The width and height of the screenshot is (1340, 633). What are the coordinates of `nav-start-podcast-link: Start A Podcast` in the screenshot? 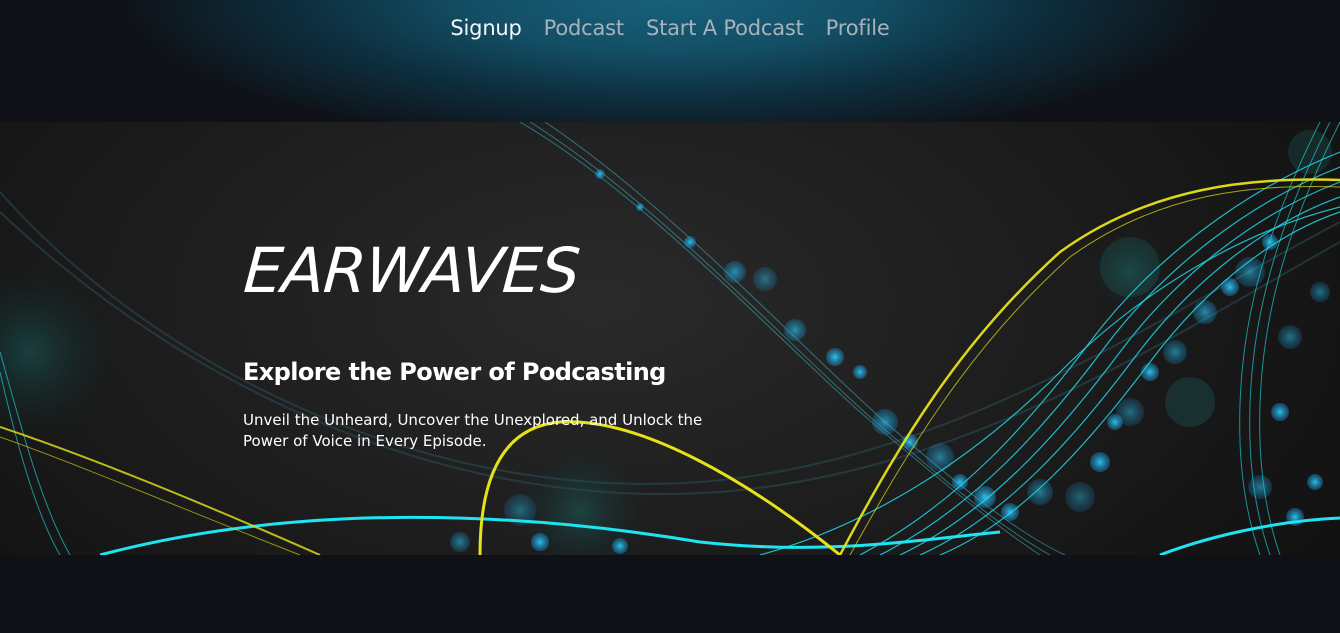 It's located at (725, 28).